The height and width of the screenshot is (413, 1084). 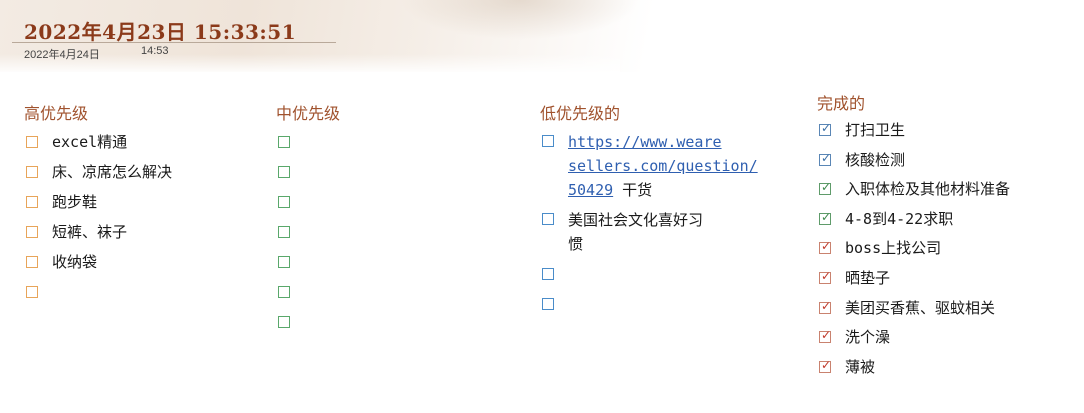 I want to click on done-item: ✓ 4-8到4-22求职, so click(x=947, y=219).